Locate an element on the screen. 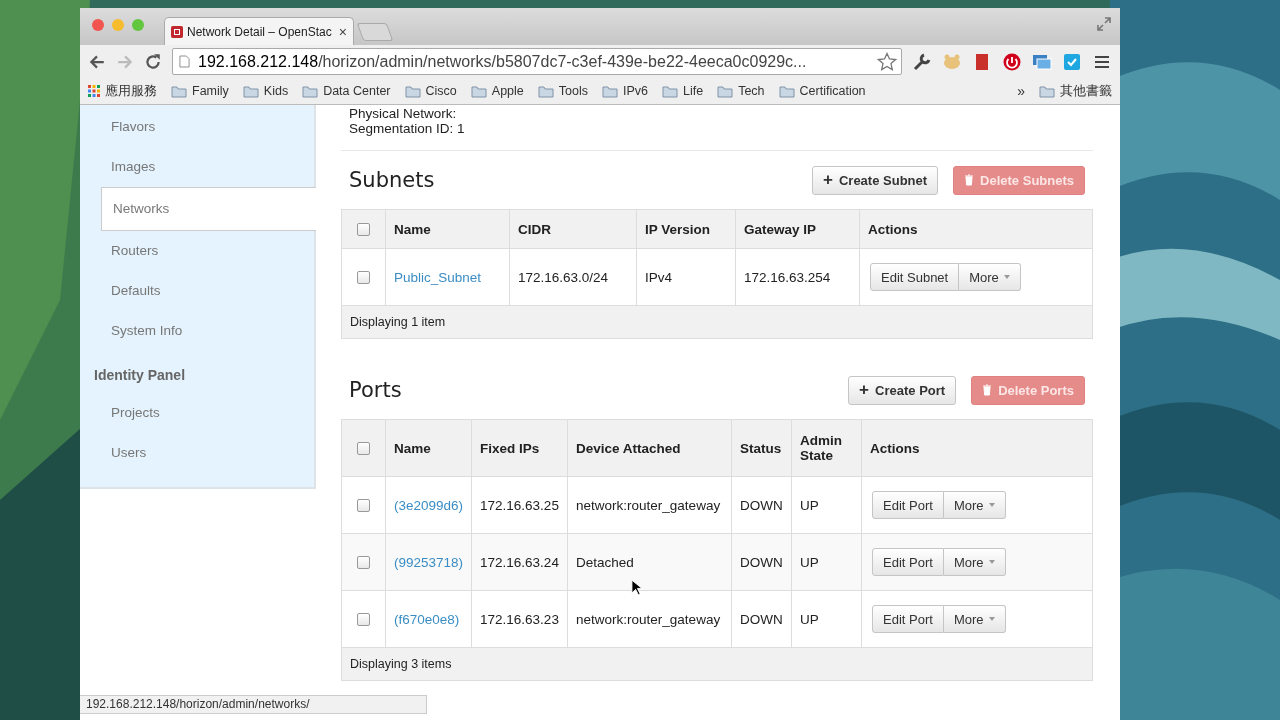 Image resolution: width=1280 pixels, height=720 pixels. detail-text: Segmentation ID: 1 is located at coordinates (407, 128).